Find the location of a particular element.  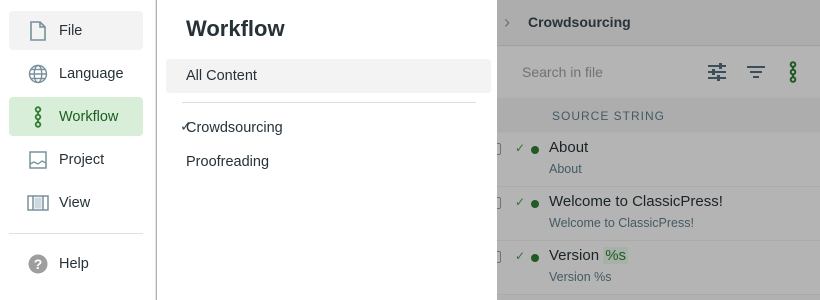

menu-divider is located at coordinates (76, 233).